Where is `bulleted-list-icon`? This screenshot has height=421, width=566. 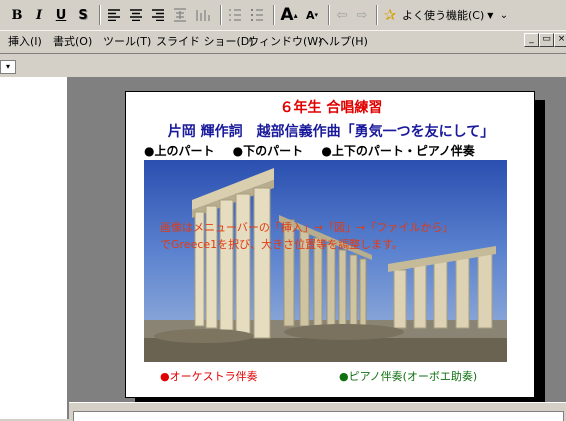
bulleted-list-icon is located at coordinates (257, 15).